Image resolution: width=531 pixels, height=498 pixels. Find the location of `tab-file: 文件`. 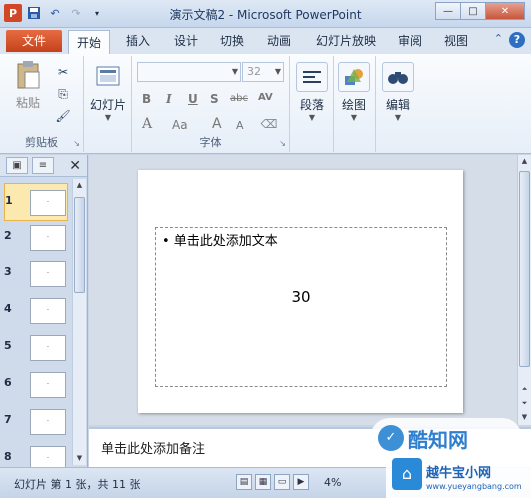

tab-file: 文件 is located at coordinates (34, 41).